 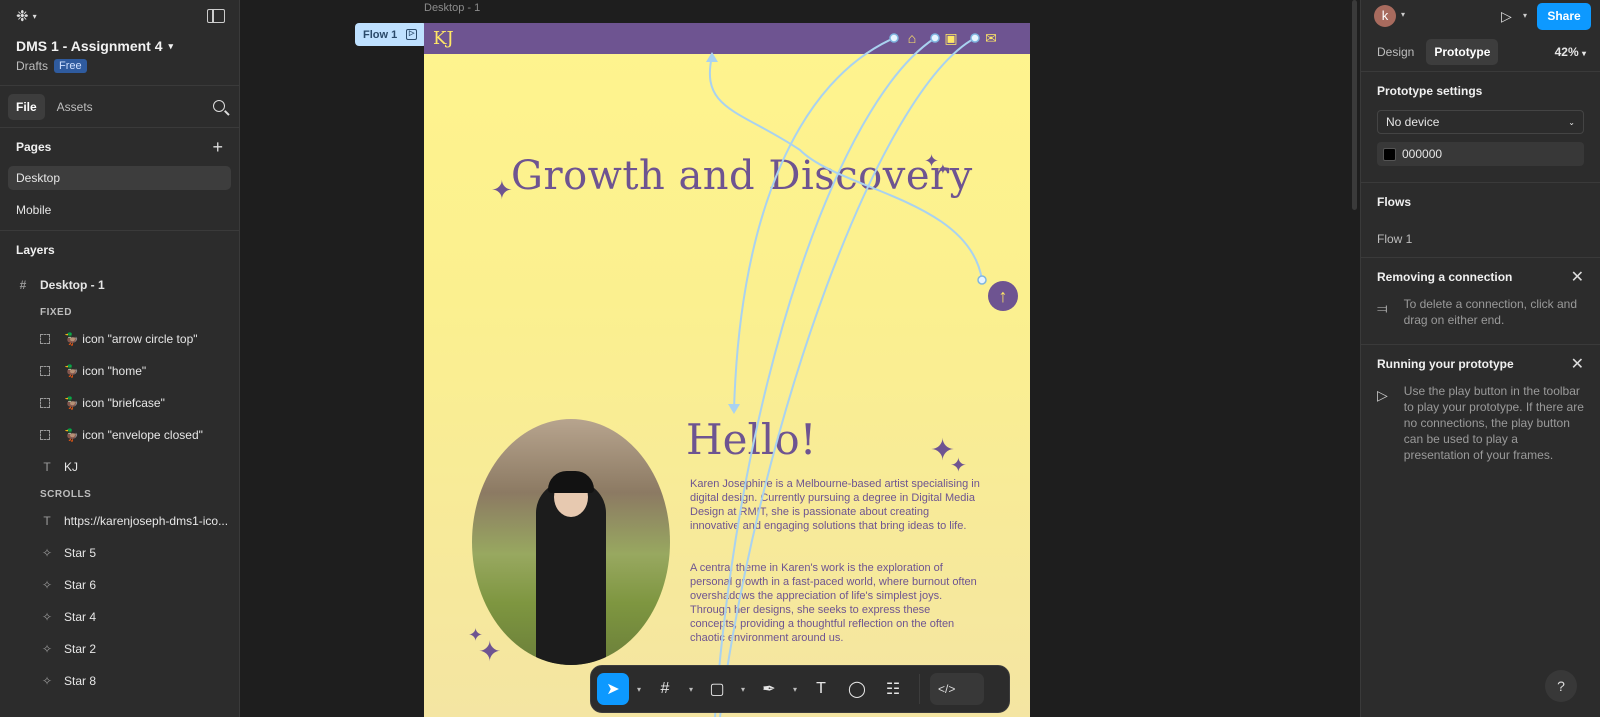 I want to click on tab-assets: Assets, so click(x=75, y=107).